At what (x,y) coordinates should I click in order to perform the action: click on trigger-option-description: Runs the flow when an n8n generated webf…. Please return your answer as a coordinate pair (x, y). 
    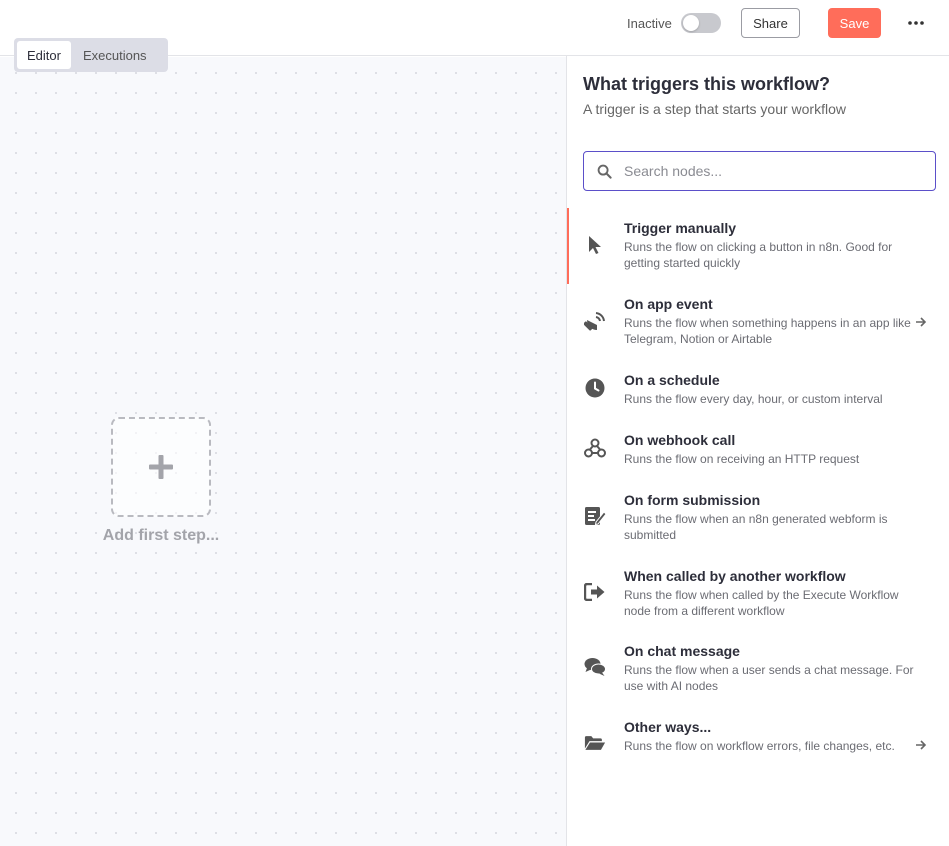
    Looking at the image, I should click on (756, 527).